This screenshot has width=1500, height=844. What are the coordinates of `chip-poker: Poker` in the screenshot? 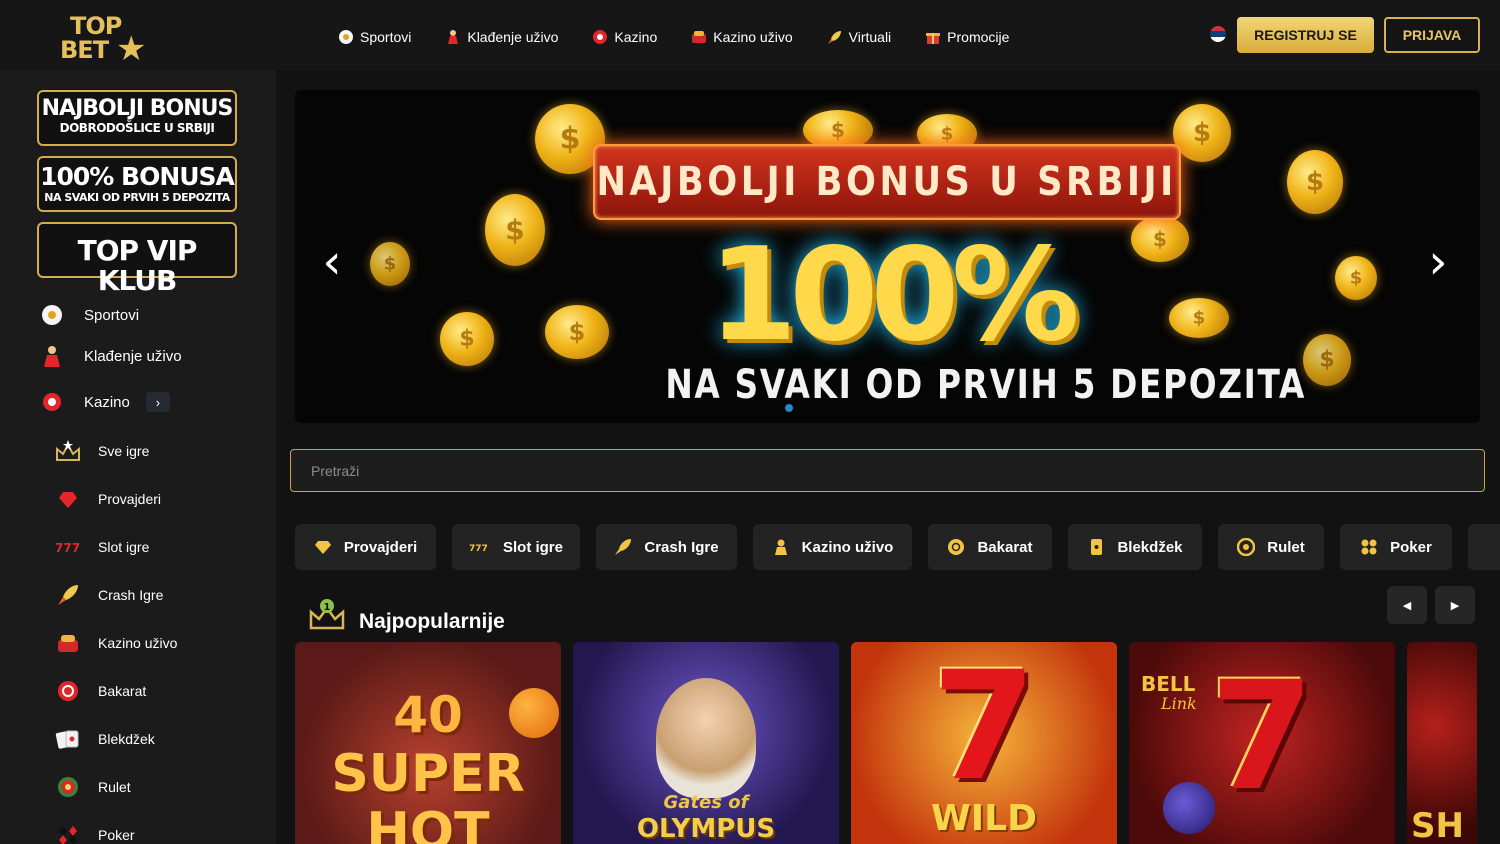 It's located at (1396, 547).